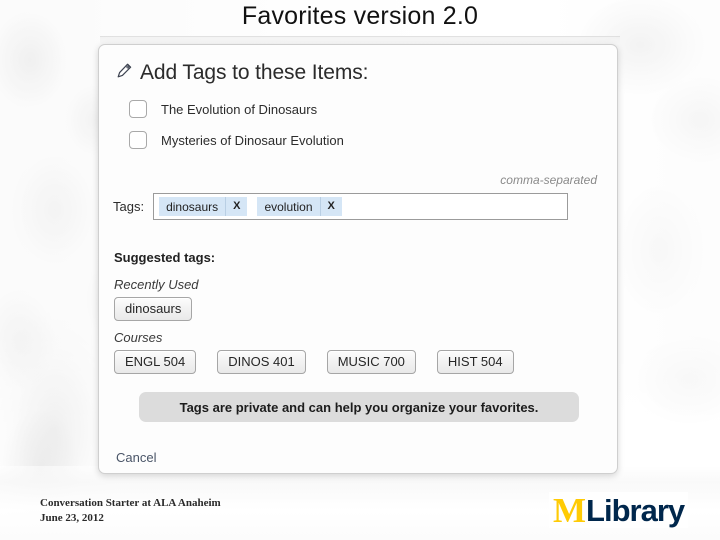  I want to click on item-row: The Evolution of Dinosaurs, so click(223, 109).